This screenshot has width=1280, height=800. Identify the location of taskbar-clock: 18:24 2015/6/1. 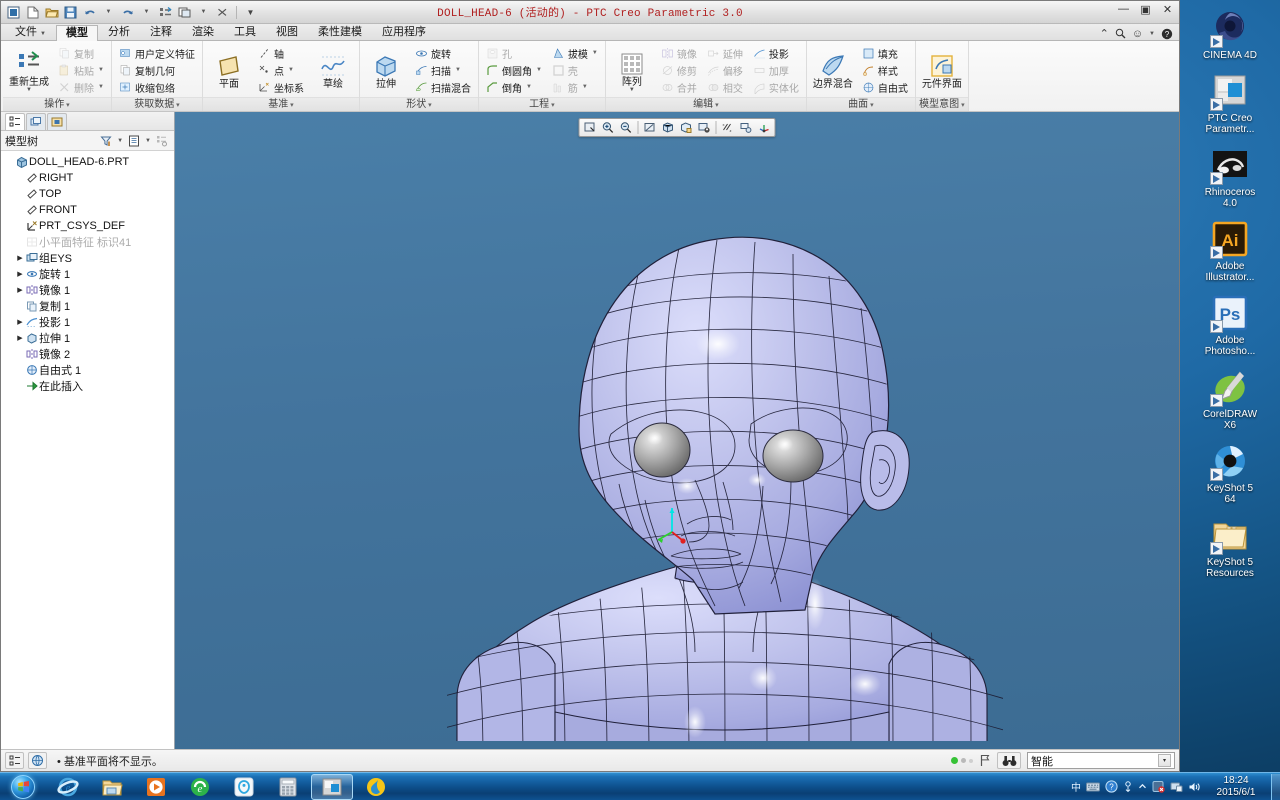
(1236, 787).